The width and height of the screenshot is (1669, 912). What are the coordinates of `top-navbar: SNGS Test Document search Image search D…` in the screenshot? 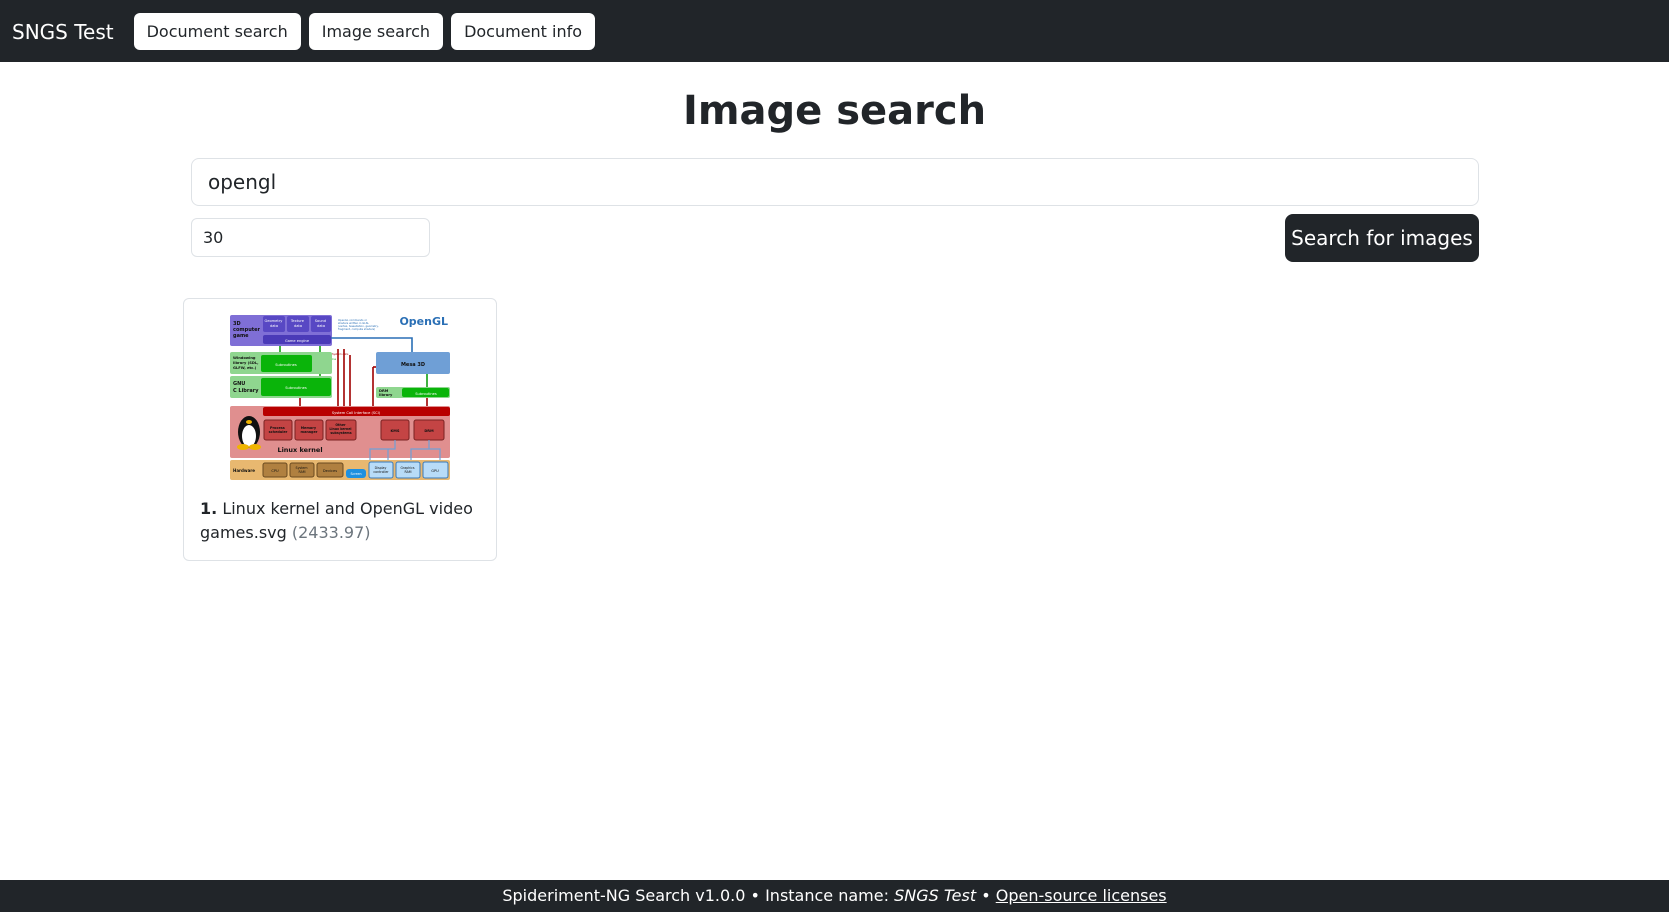 It's located at (834, 31).